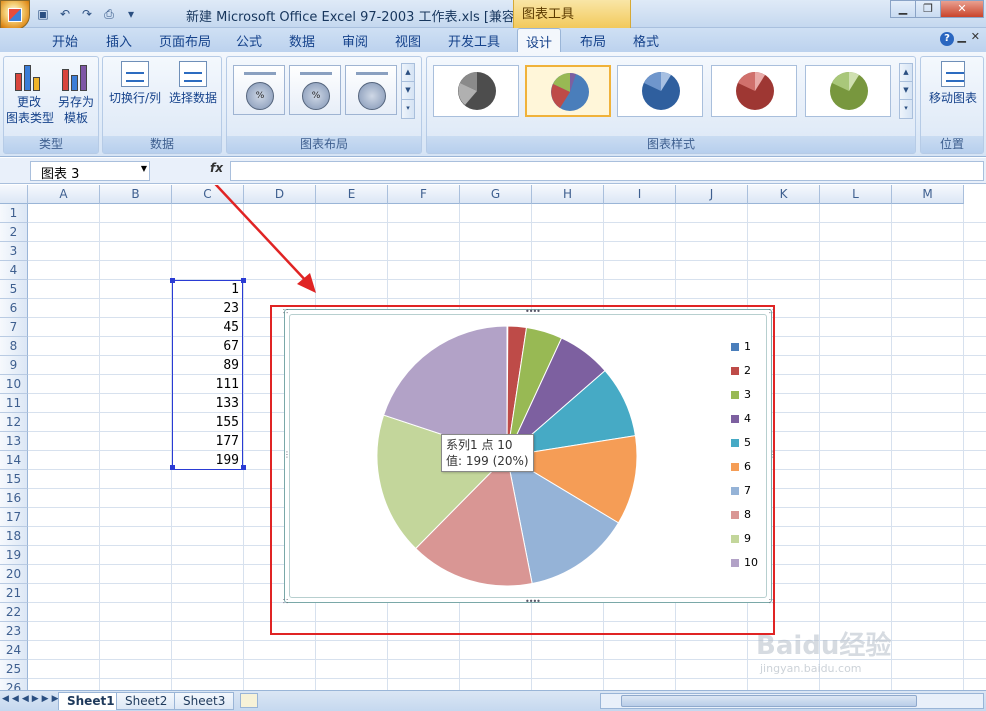 This screenshot has width=986, height=711. Describe the element at coordinates (741, 490) in the screenshot. I see `legend-entry: 7` at that location.